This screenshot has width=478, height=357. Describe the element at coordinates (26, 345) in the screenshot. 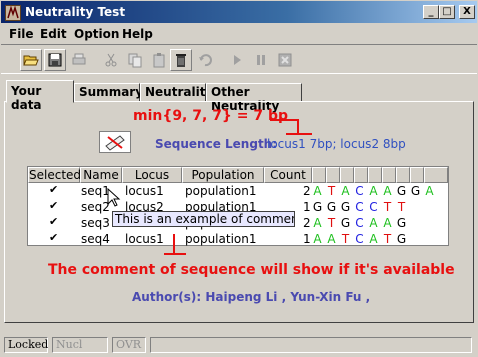

I see `status-locked: Locked` at that location.